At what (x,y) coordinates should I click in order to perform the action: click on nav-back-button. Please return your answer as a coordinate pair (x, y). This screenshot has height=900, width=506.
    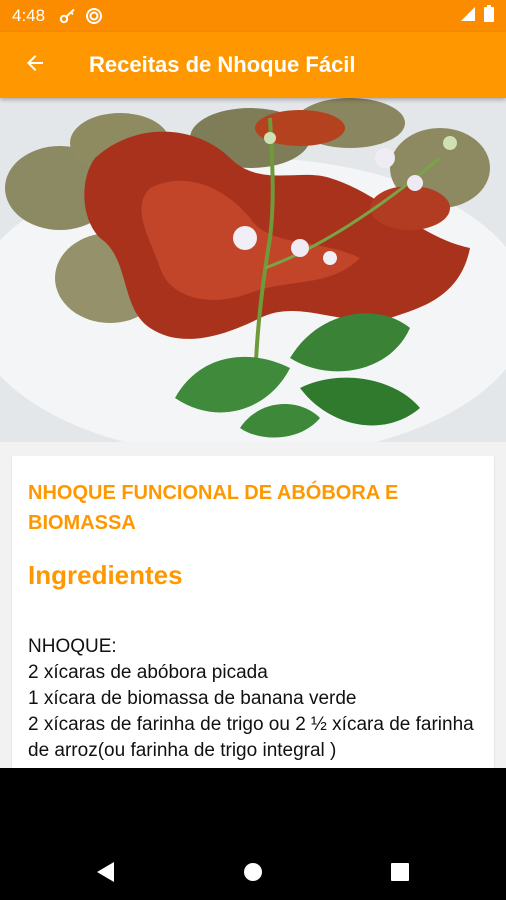
    Looking at the image, I should click on (106, 874).